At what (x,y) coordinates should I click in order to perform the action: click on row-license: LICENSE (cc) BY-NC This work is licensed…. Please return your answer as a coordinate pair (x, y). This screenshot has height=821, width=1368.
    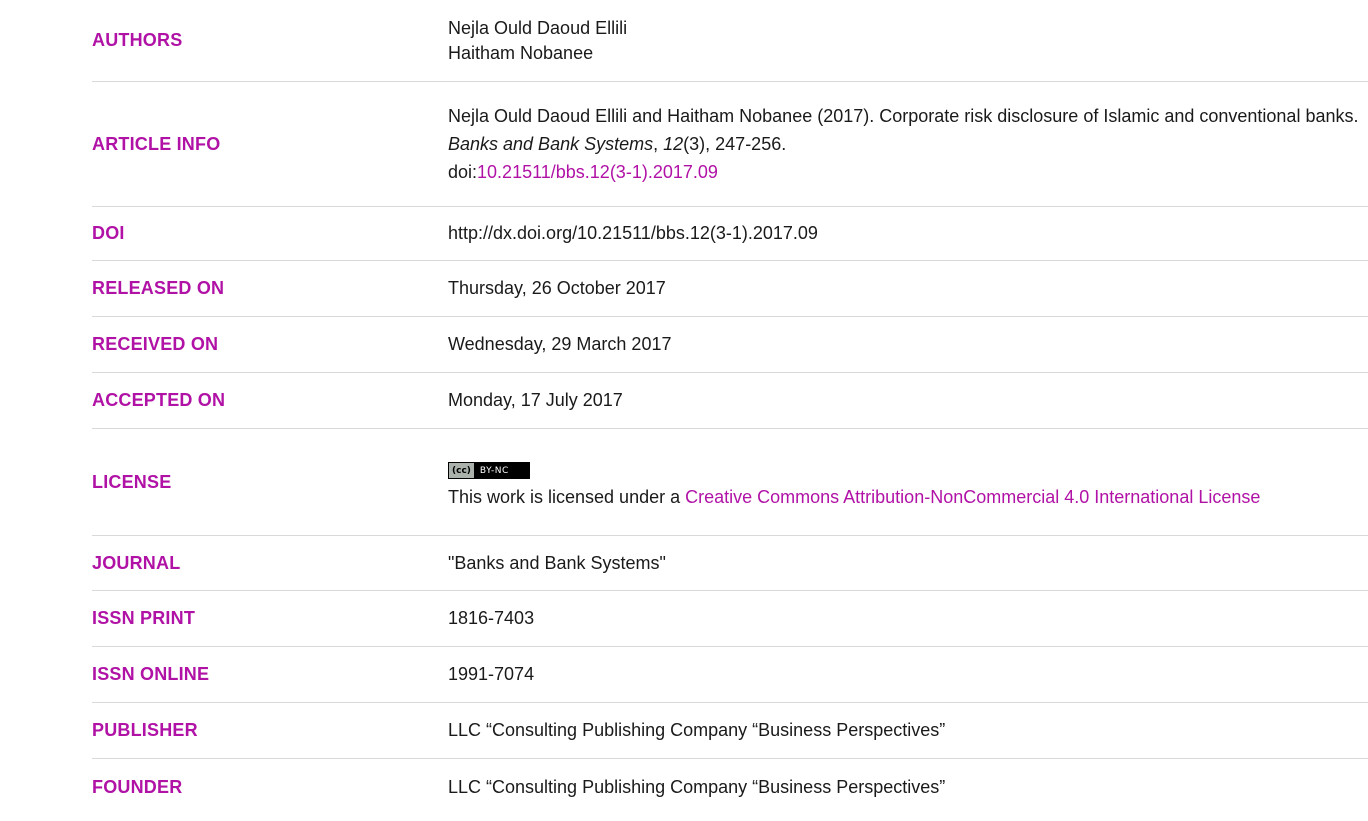
    Looking at the image, I should click on (730, 482).